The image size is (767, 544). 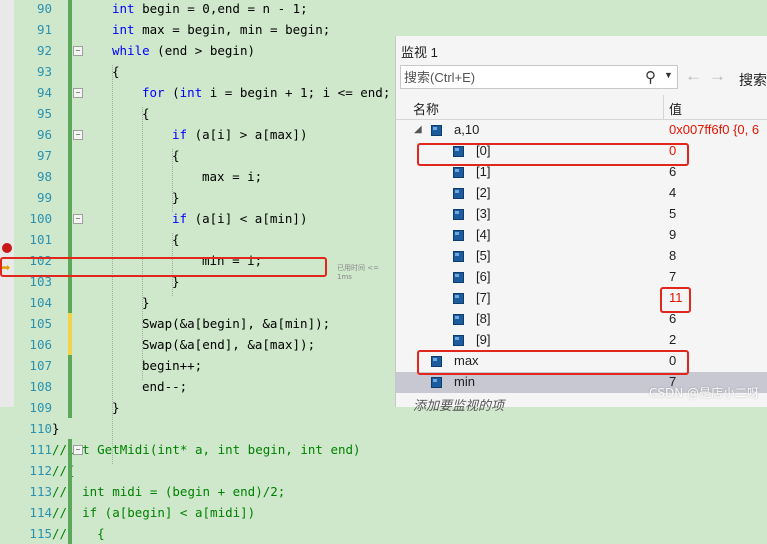 What do you see at coordinates (169, 491) in the screenshot?
I see `comment-token: // int midi = (begin + end)/2;` at bounding box center [169, 491].